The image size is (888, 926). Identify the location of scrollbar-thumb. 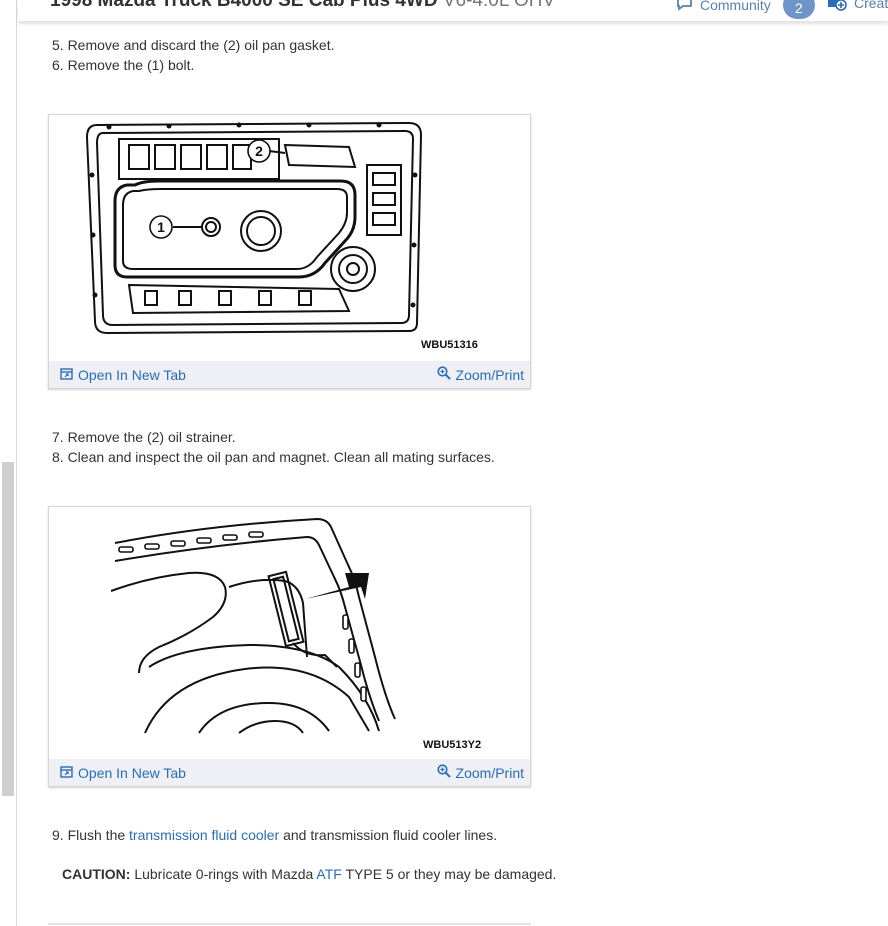
(8, 629).